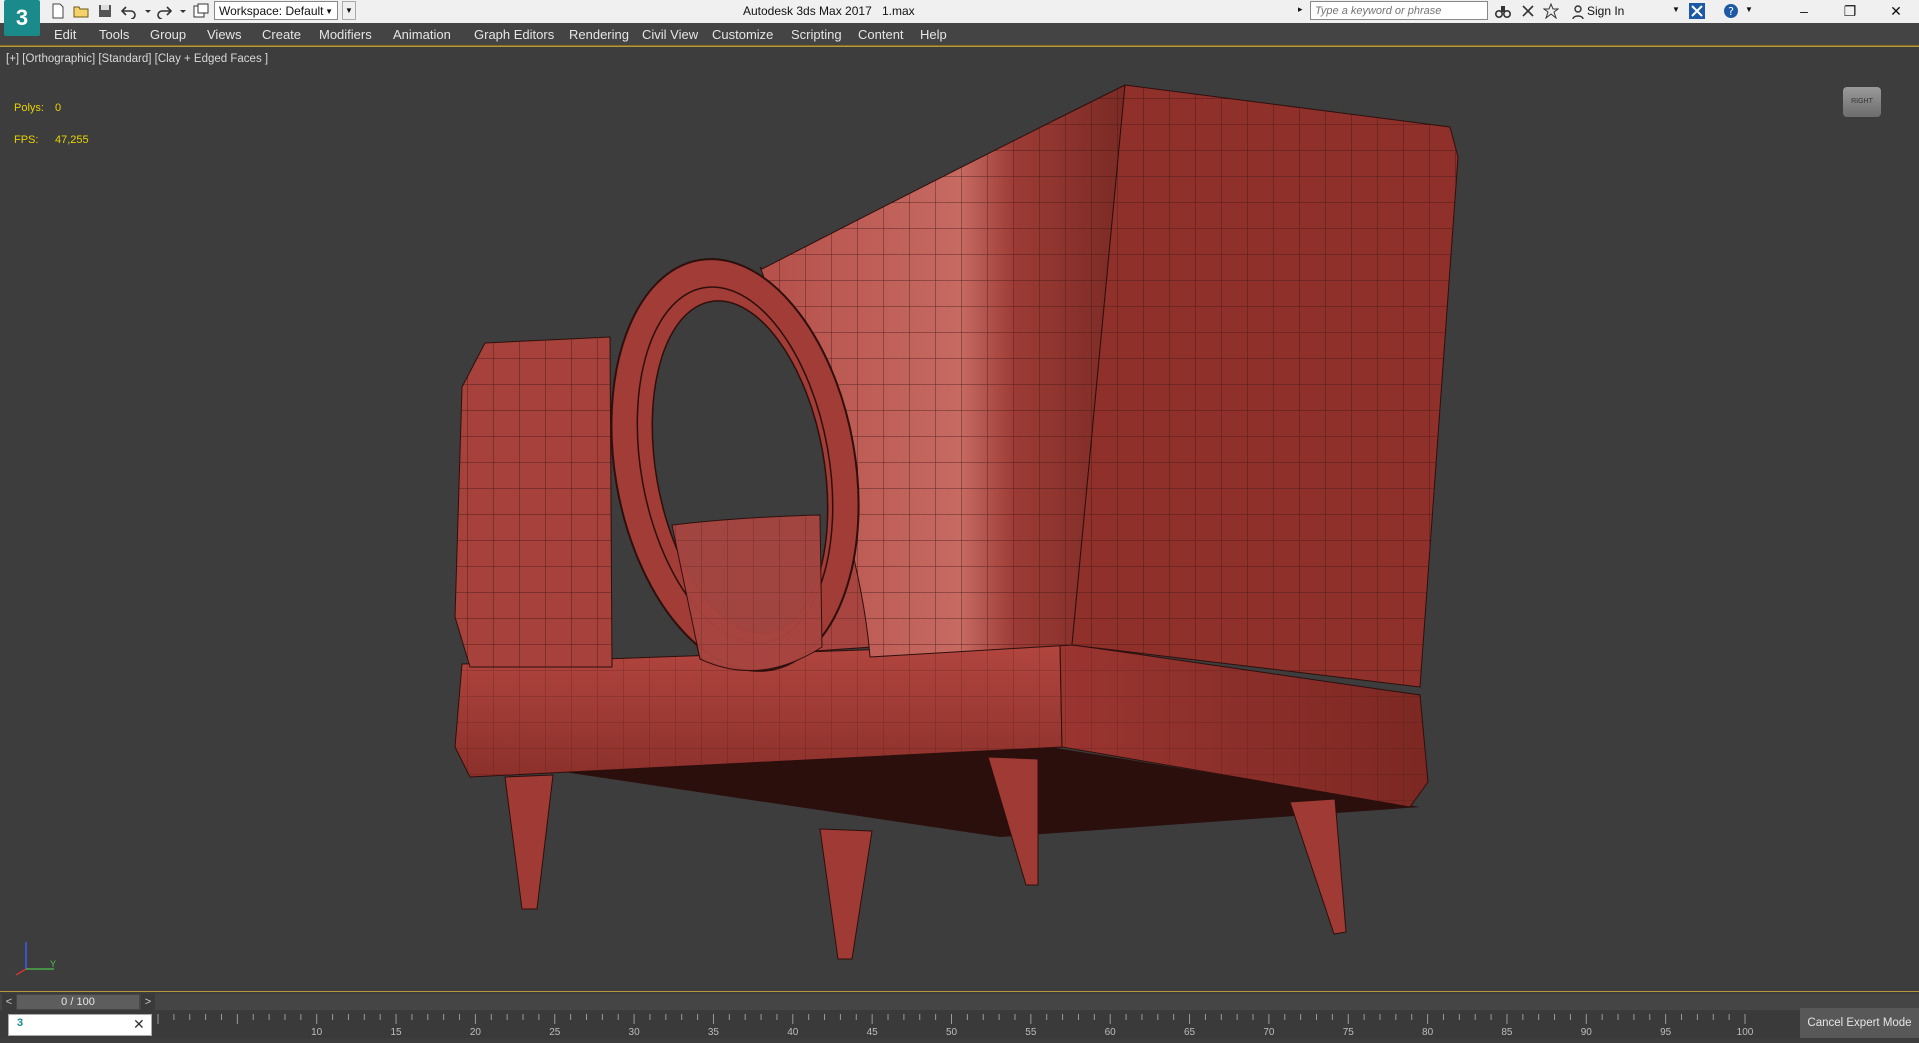 Image resolution: width=1919 pixels, height=1043 pixels. What do you see at coordinates (349, 10) in the screenshot?
I see `customize-quick-access-icon: ▼` at bounding box center [349, 10].